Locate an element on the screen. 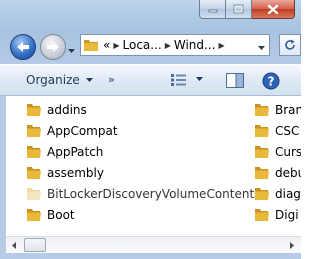 The image size is (320, 259). folder-name: addins is located at coordinates (67, 110).